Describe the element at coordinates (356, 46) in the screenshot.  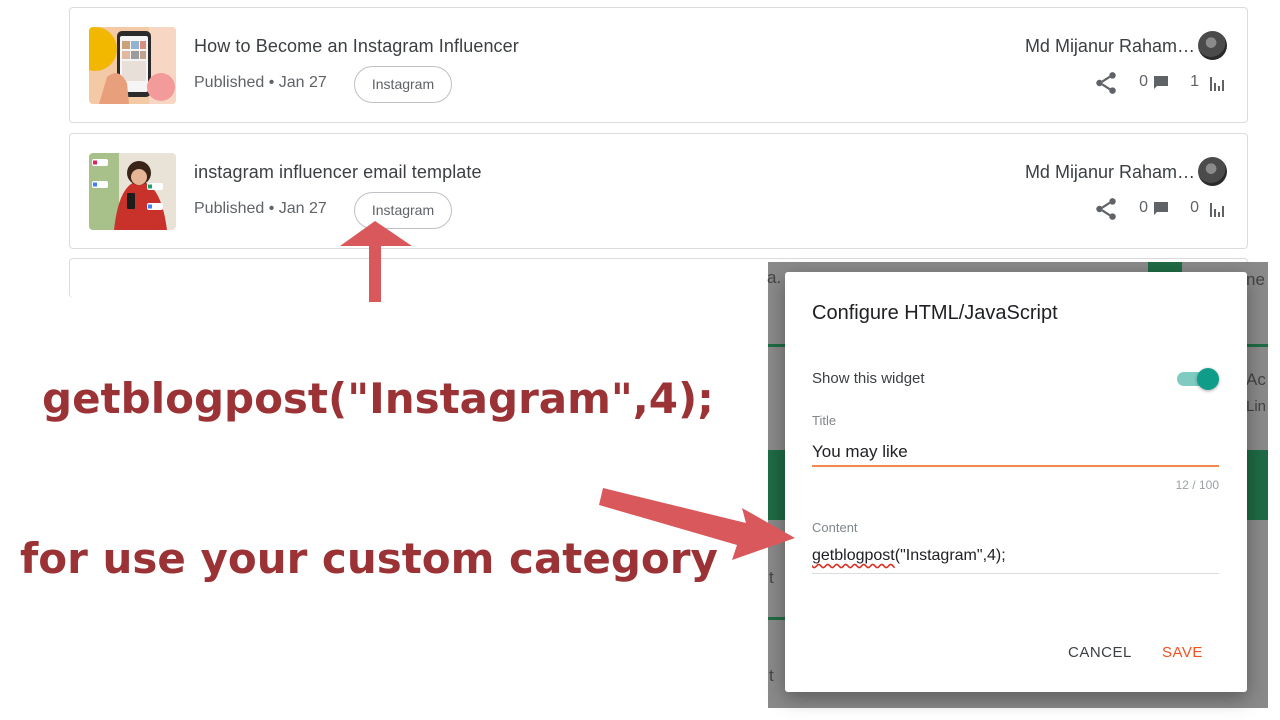
I see `post-title: How to Become an Instagram Influencer` at that location.